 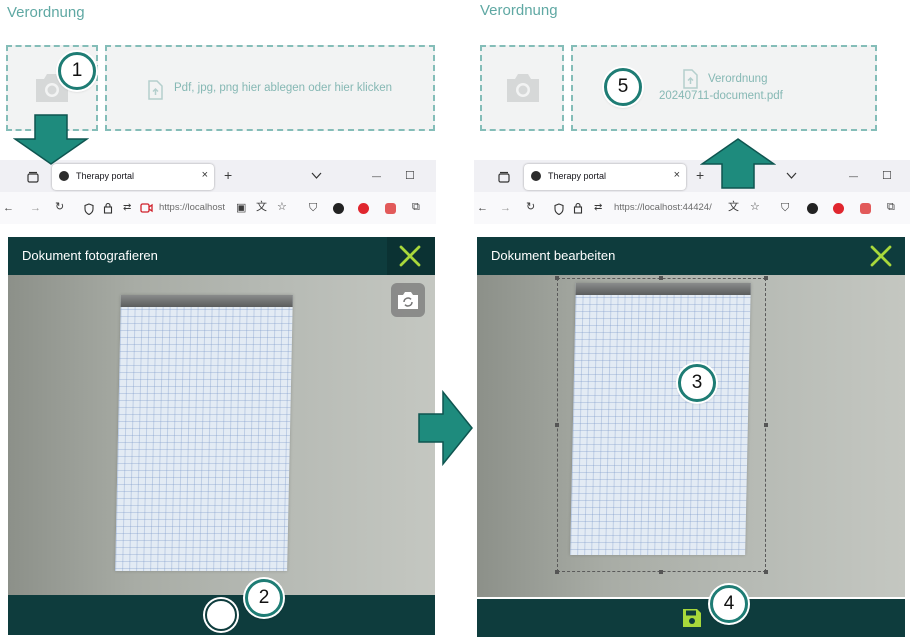 I want to click on shutter-button, so click(x=221, y=615).